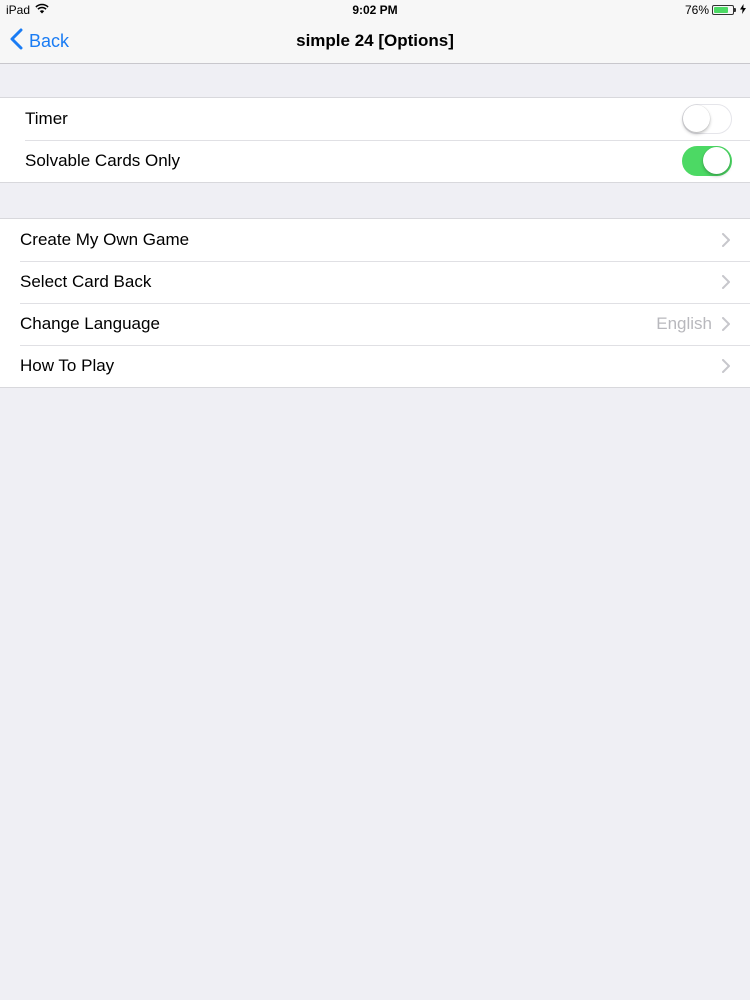 The width and height of the screenshot is (750, 1000). Describe the element at coordinates (90, 323) in the screenshot. I see `change-language-label: Change Language` at that location.